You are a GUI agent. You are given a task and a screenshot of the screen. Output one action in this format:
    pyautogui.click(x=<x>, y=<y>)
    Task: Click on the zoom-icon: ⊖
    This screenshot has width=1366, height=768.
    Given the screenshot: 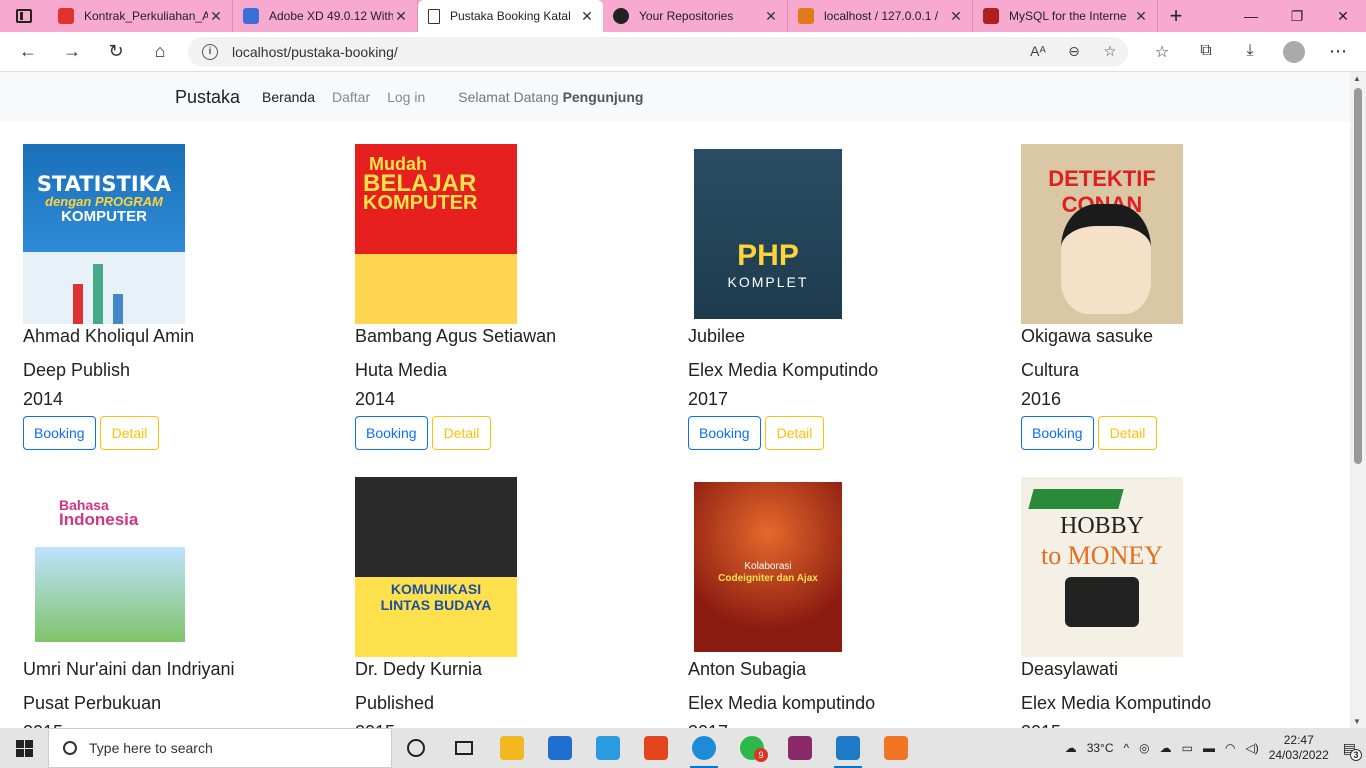 What is the action you would take?
    pyautogui.click(x=1074, y=51)
    